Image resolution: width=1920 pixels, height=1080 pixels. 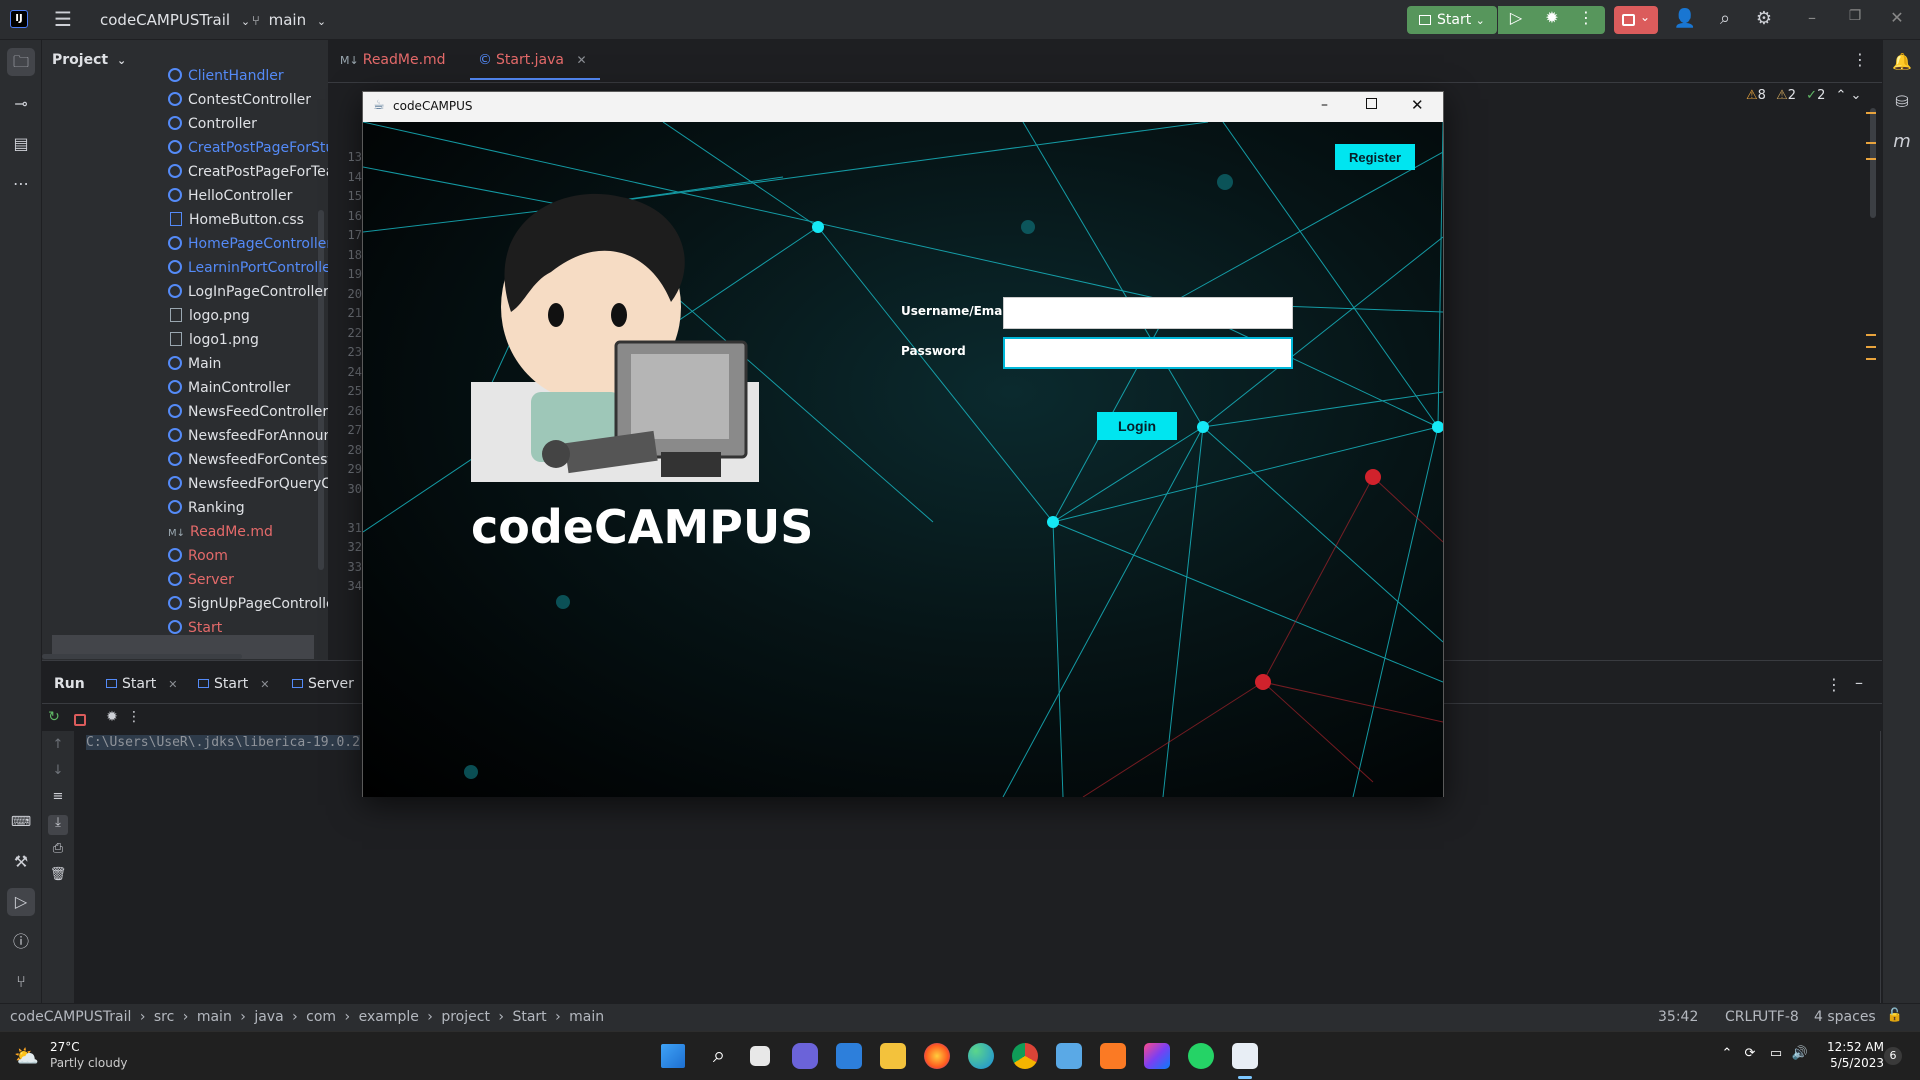 What do you see at coordinates (1742, 1017) in the screenshot?
I see `line-separator: CRLF` at bounding box center [1742, 1017].